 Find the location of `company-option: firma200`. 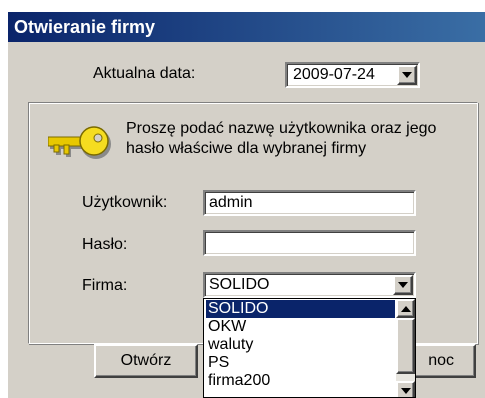

company-option: firma200 is located at coordinates (300, 381).